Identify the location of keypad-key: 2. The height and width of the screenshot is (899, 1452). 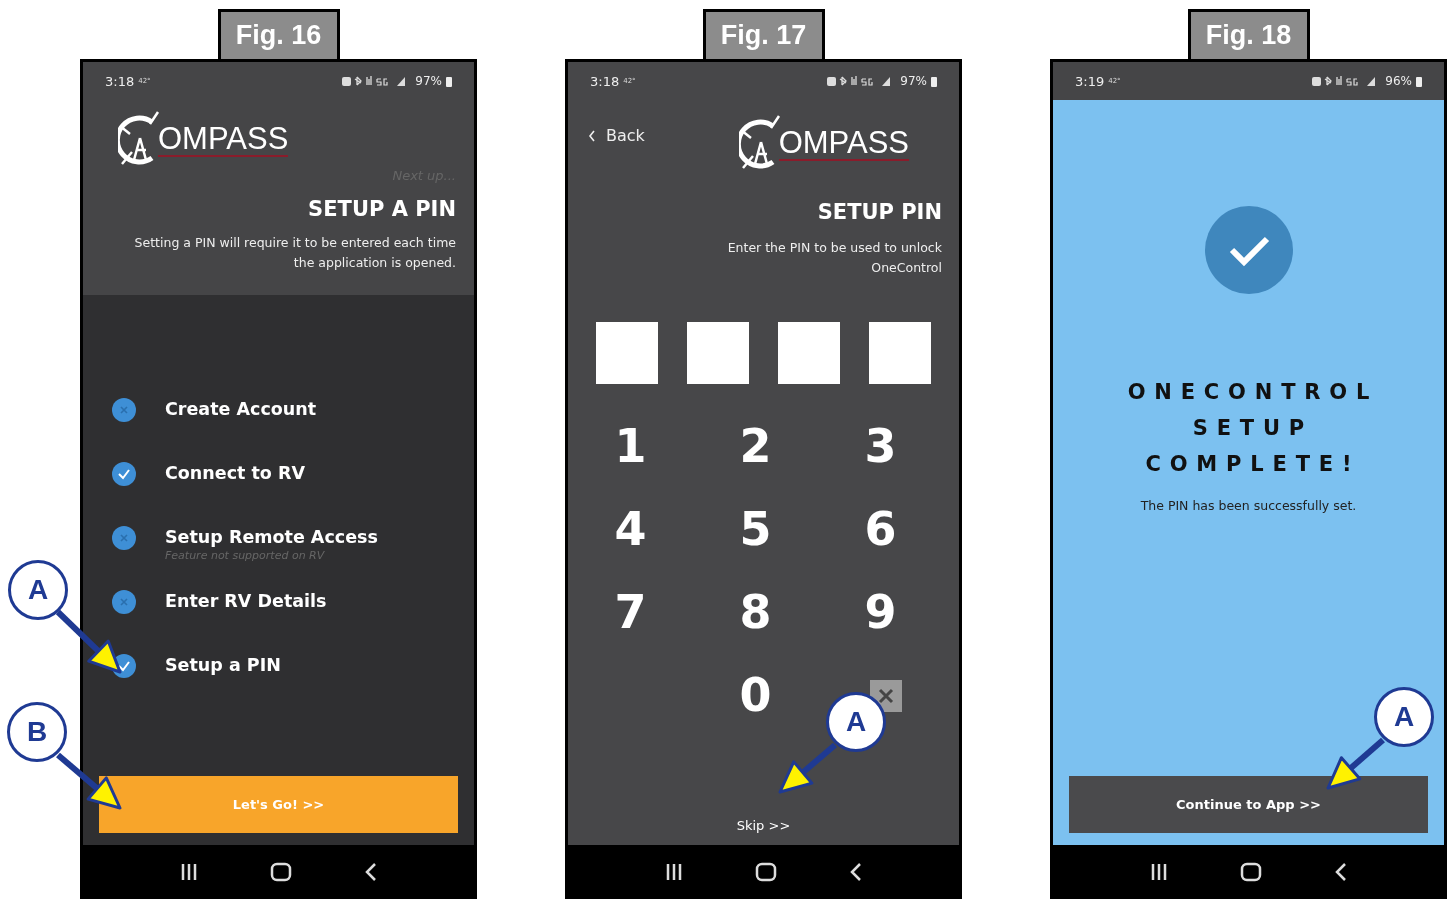
(755, 446).